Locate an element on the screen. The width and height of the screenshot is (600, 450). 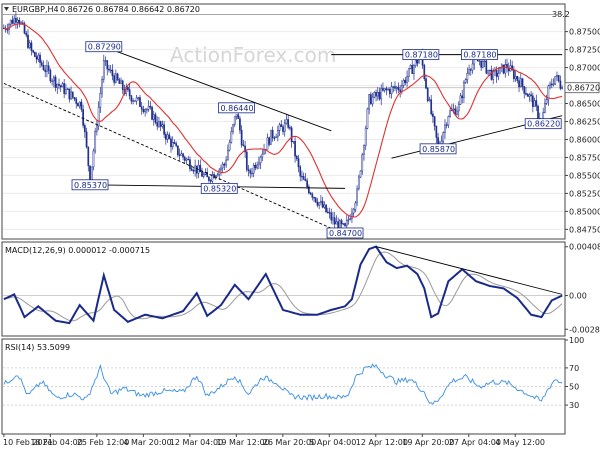
price-label-text: 0.87180 is located at coordinates (479, 55).